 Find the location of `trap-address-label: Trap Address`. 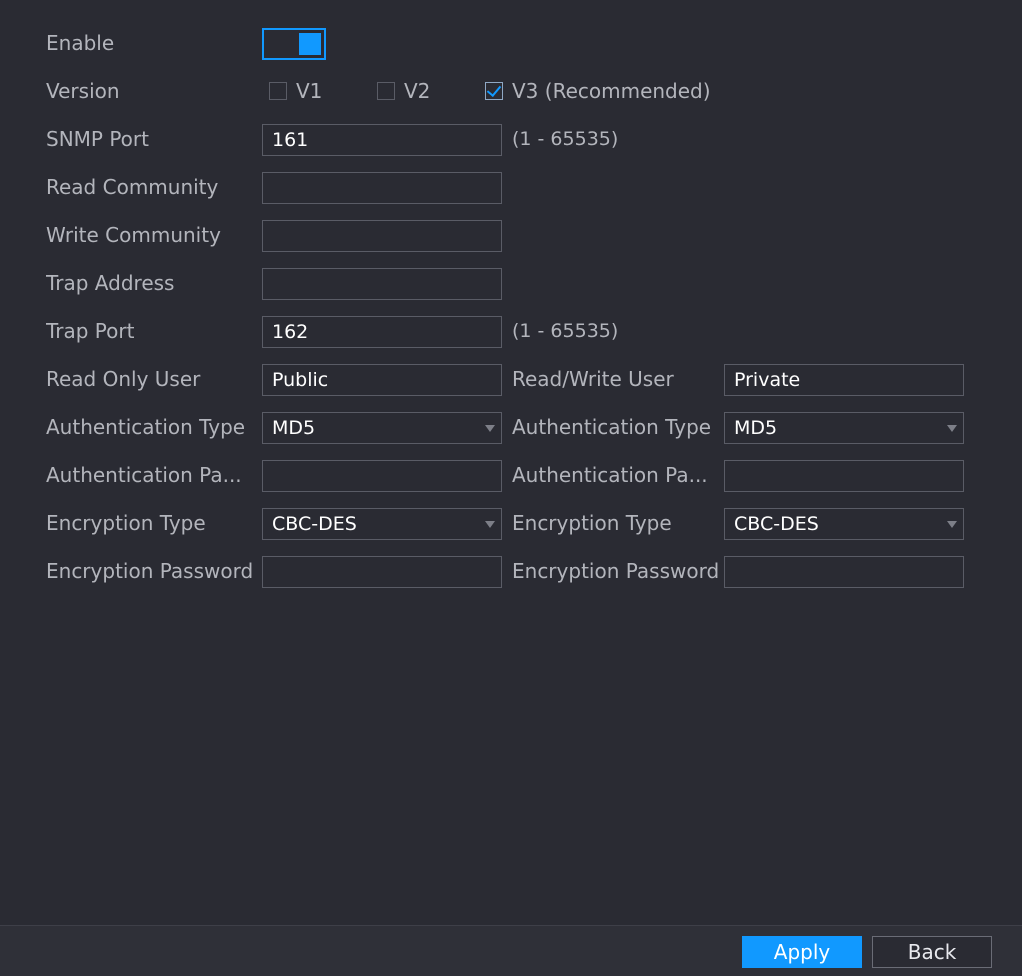

trap-address-label: Trap Address is located at coordinates (110, 283).